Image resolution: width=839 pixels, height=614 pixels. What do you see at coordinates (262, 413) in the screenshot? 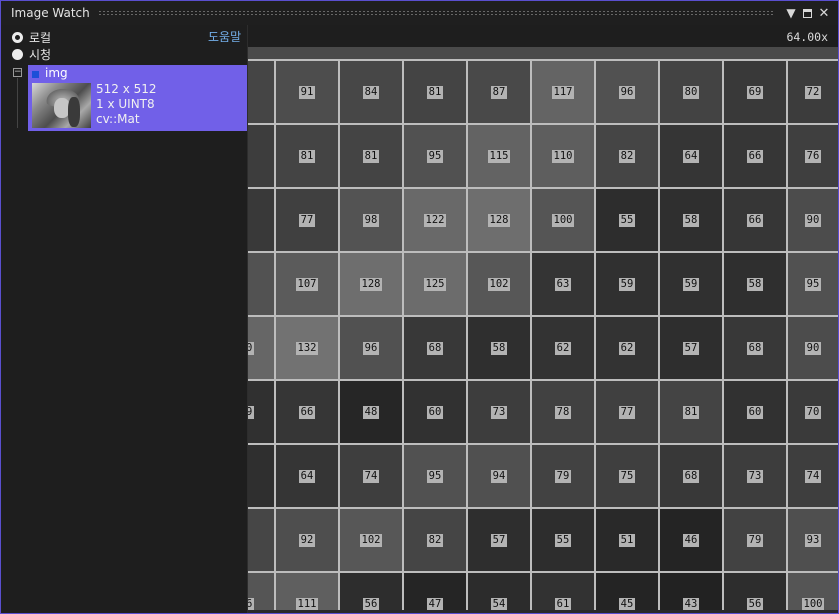
I see `pixel-cell: 9` at bounding box center [262, 413].